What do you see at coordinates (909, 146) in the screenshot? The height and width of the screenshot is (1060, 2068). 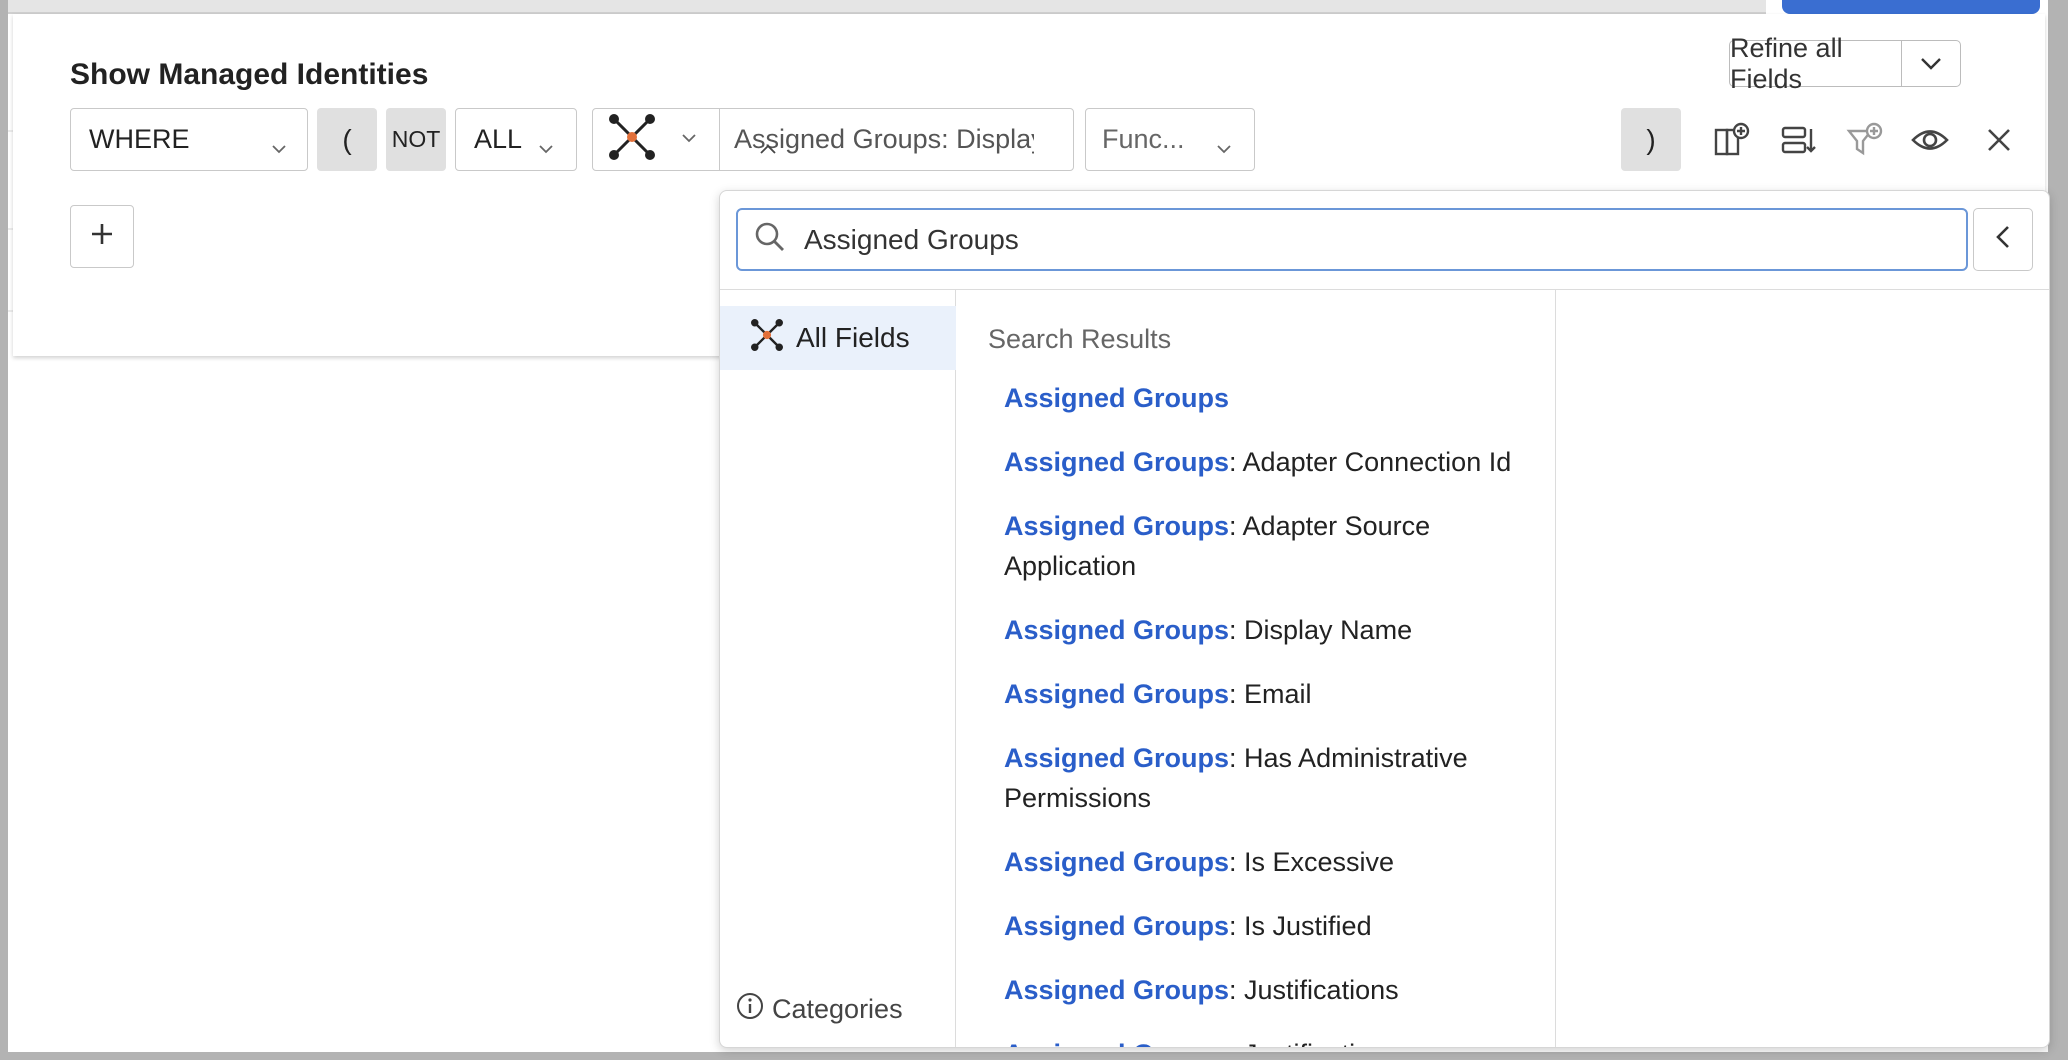 I see `chevron-up-icon` at bounding box center [909, 146].